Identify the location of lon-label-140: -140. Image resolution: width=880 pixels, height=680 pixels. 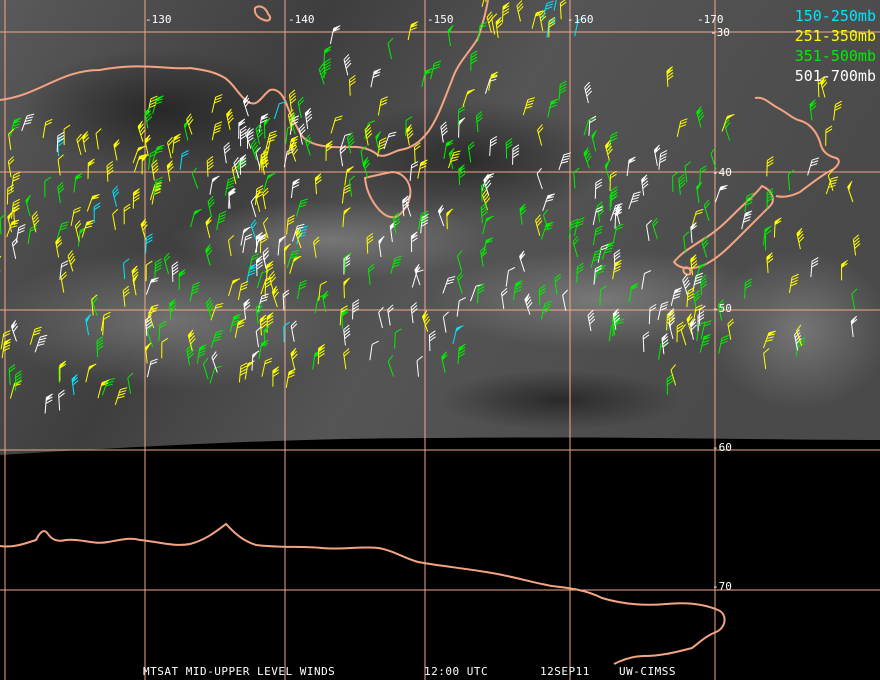
(301, 19).